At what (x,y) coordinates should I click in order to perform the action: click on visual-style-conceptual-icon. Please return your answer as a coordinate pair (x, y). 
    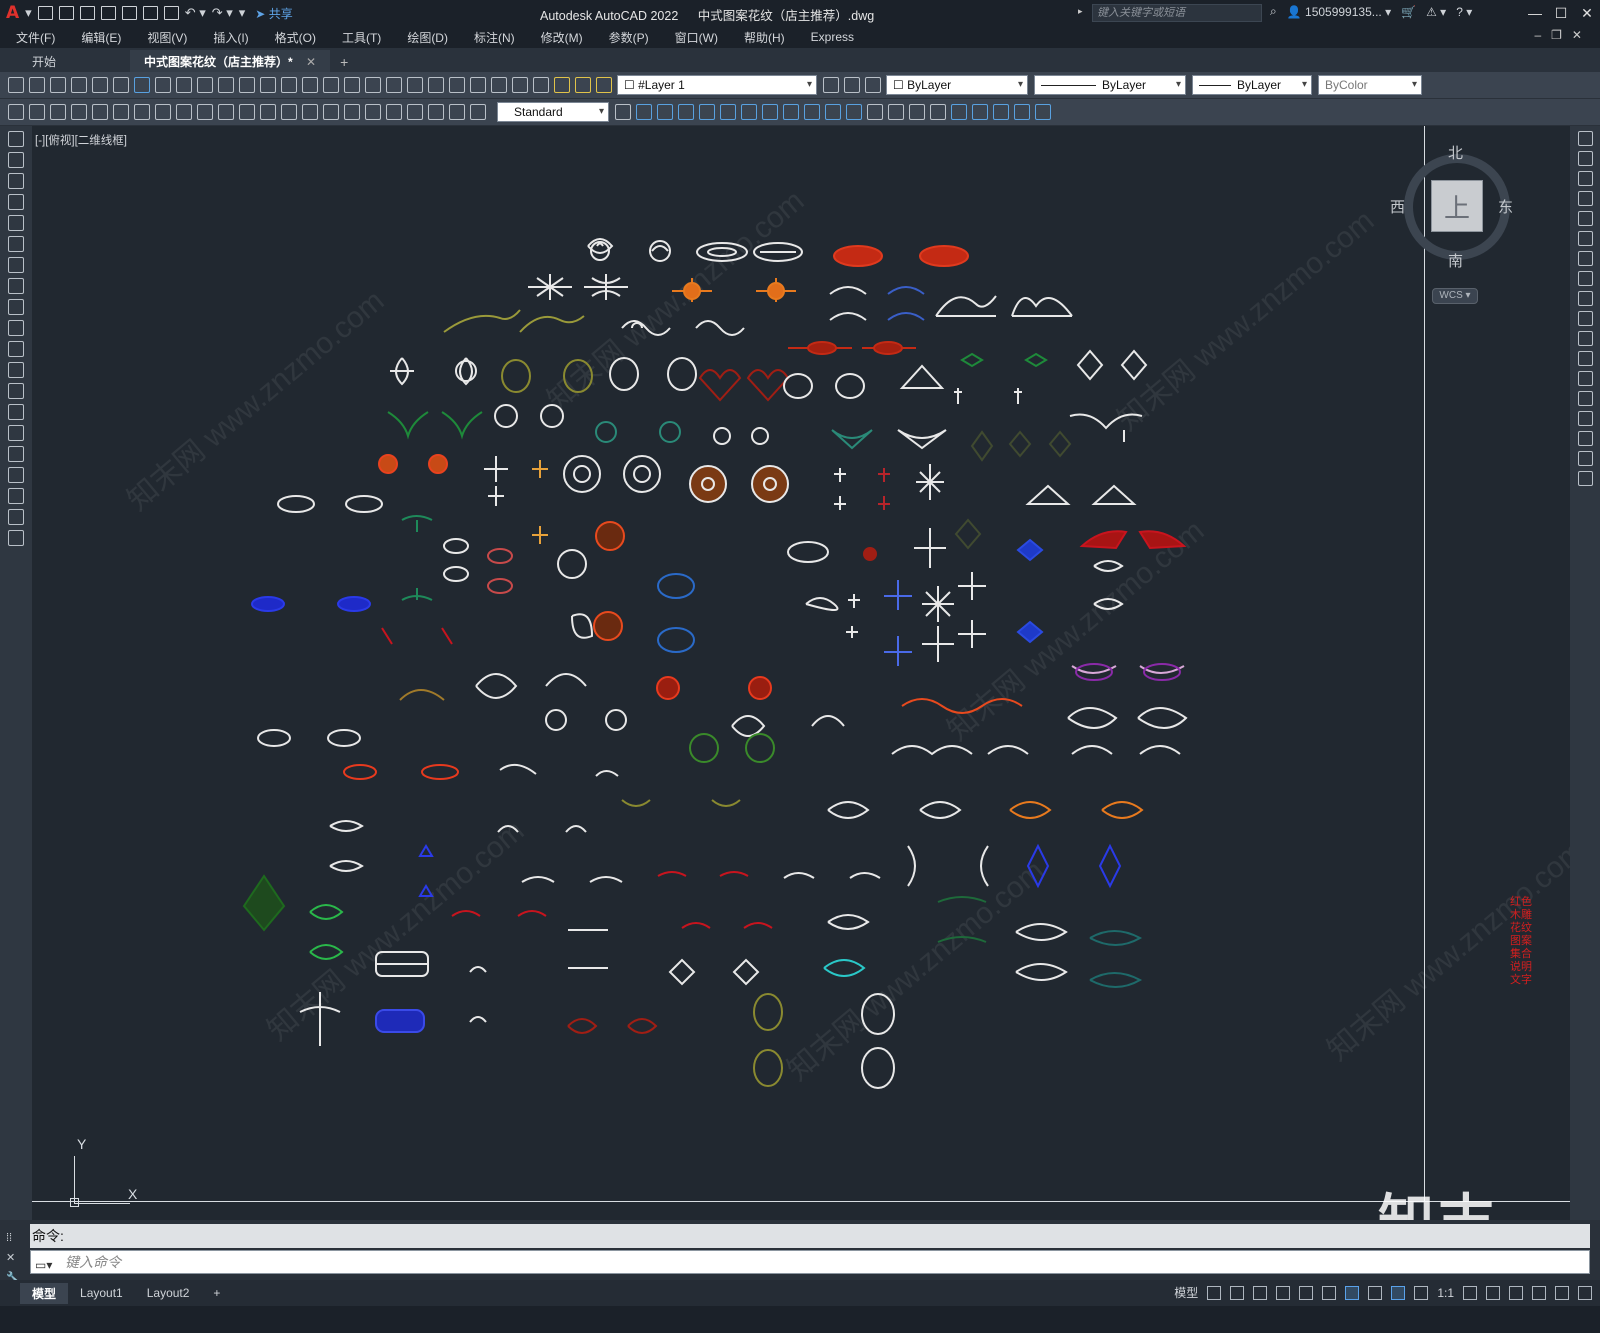
    Looking at the image, I should click on (938, 112).